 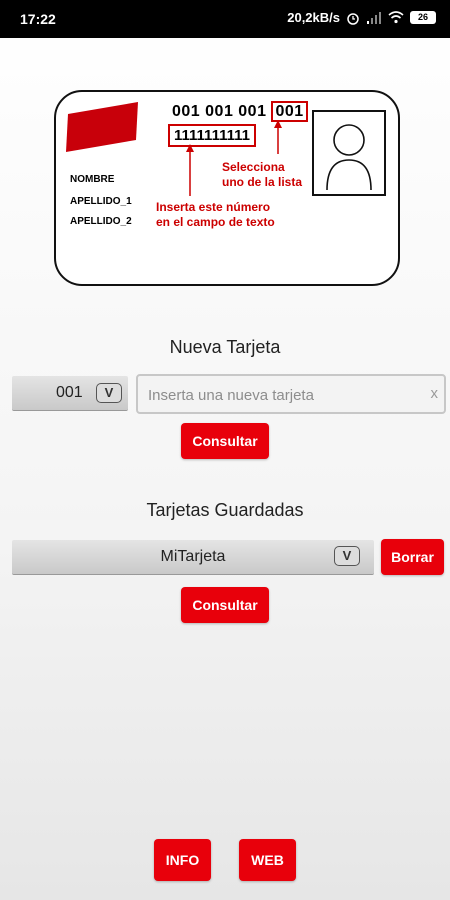 What do you see at coordinates (38, 19) in the screenshot?
I see `status-time: 17:22` at bounding box center [38, 19].